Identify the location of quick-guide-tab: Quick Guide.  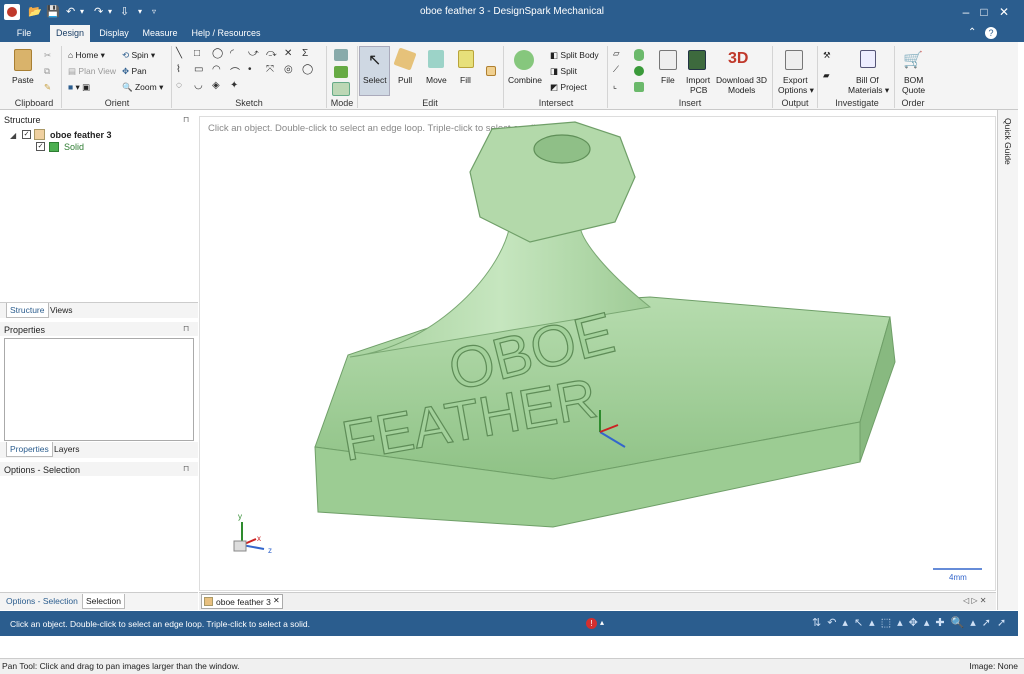
(1008, 141).